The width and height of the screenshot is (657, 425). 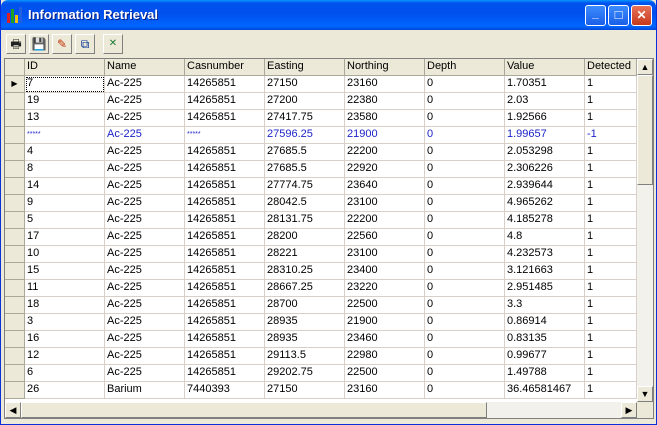 I want to click on table-row: 12 Ac-225 14265851 29113.5 22980 0 0.99677 1, so click(x=321, y=356).